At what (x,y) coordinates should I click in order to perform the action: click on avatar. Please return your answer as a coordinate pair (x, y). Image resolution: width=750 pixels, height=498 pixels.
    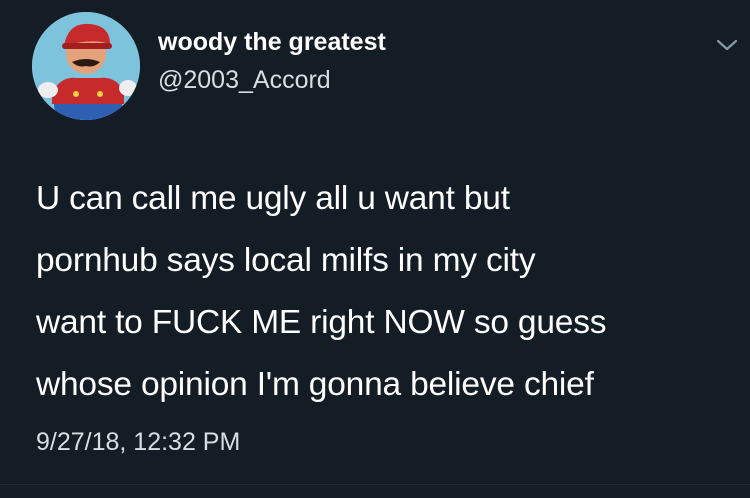
    Looking at the image, I should click on (86, 66).